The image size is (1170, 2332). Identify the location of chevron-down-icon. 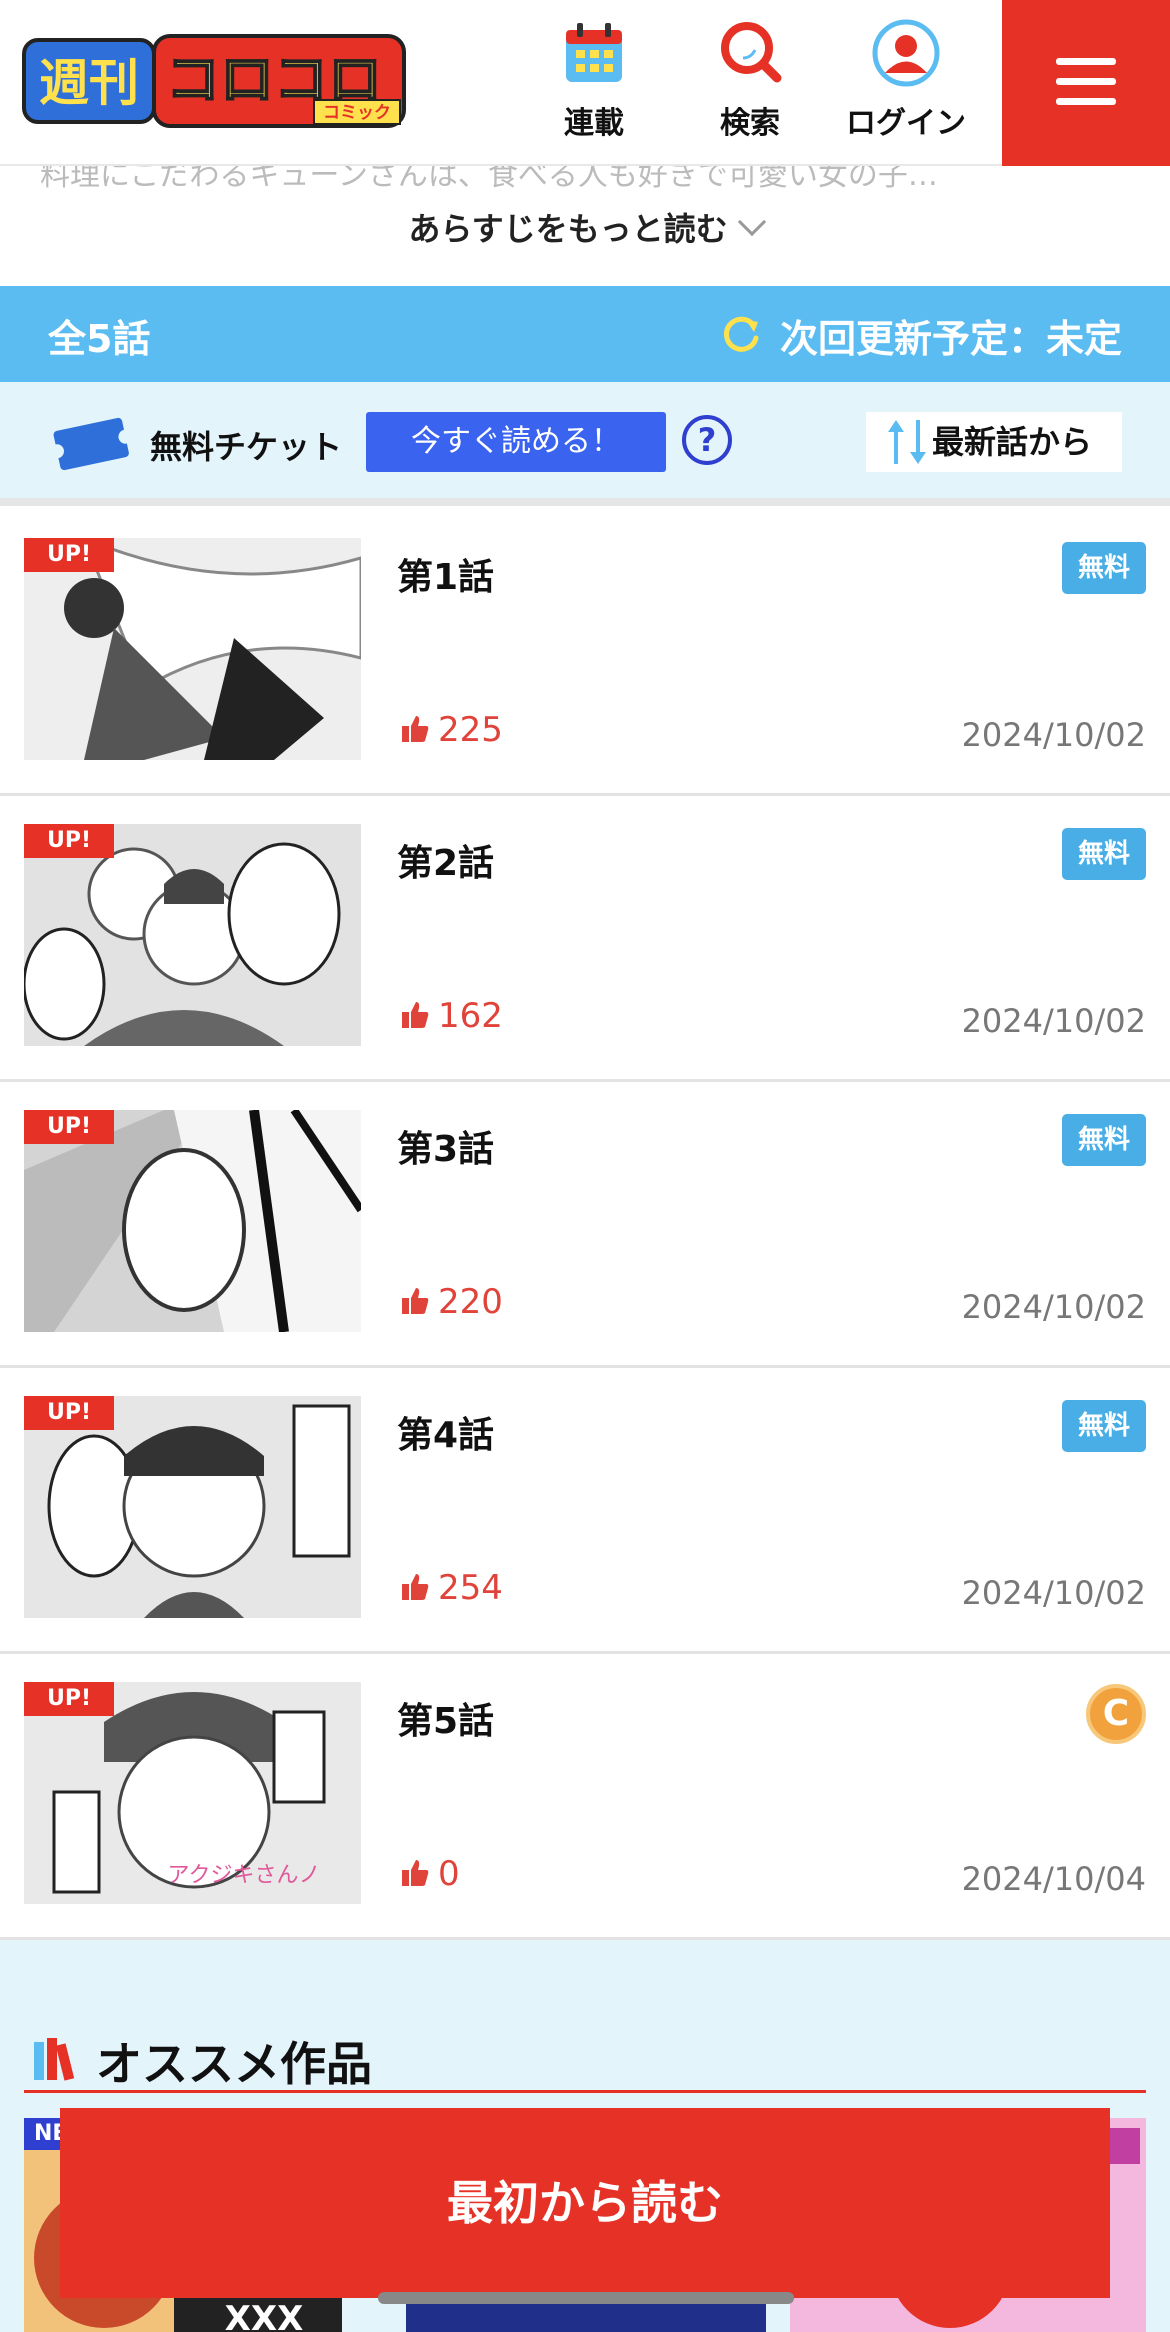
(751, 222).